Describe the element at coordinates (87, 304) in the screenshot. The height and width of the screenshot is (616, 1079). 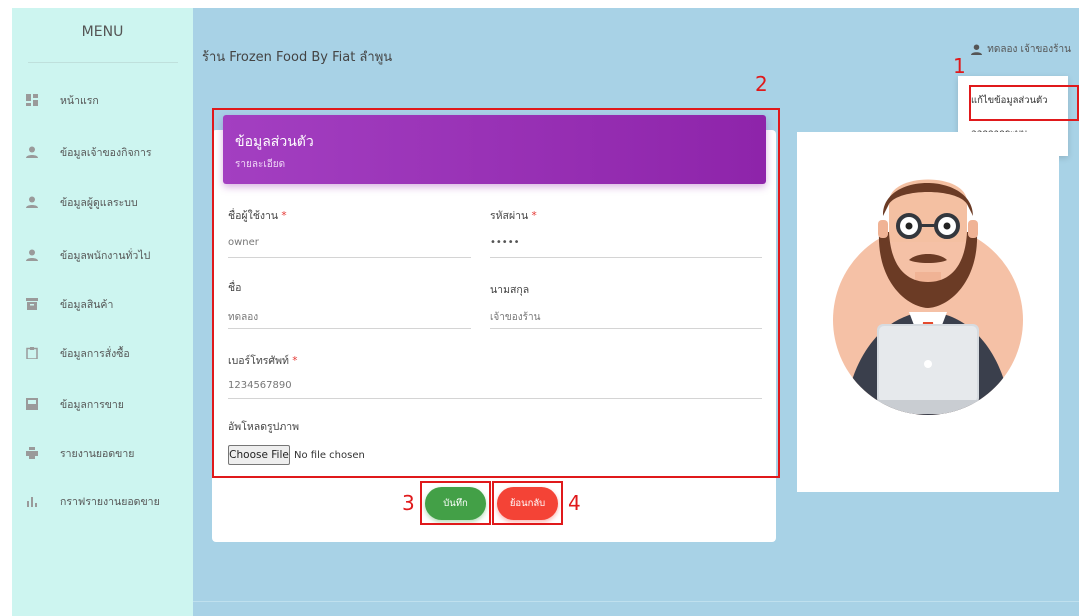
I see `sidebar-item-label: ข้อมูลสินค้า` at that location.